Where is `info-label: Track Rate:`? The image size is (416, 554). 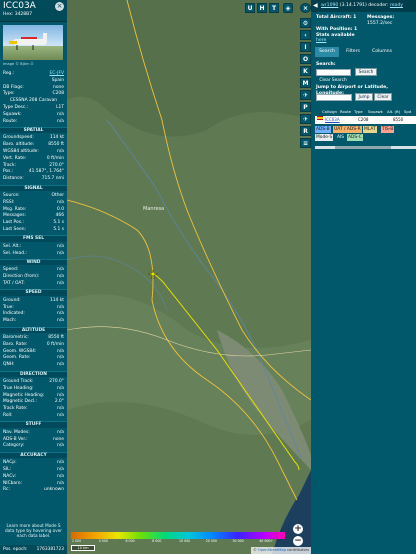
info-label: Track Rate: is located at coordinates (15, 409).